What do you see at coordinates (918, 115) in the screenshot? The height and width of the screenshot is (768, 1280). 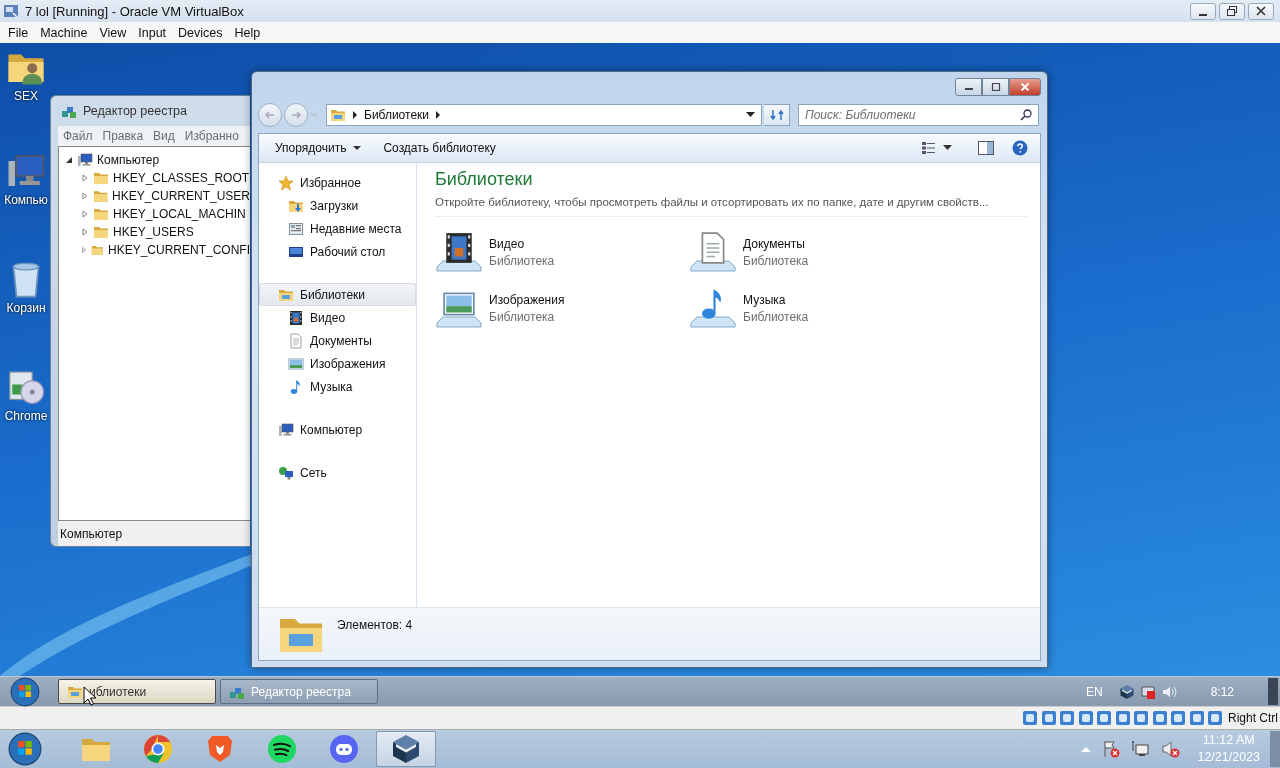 I see `search-field: Поиск: Библиотеки` at bounding box center [918, 115].